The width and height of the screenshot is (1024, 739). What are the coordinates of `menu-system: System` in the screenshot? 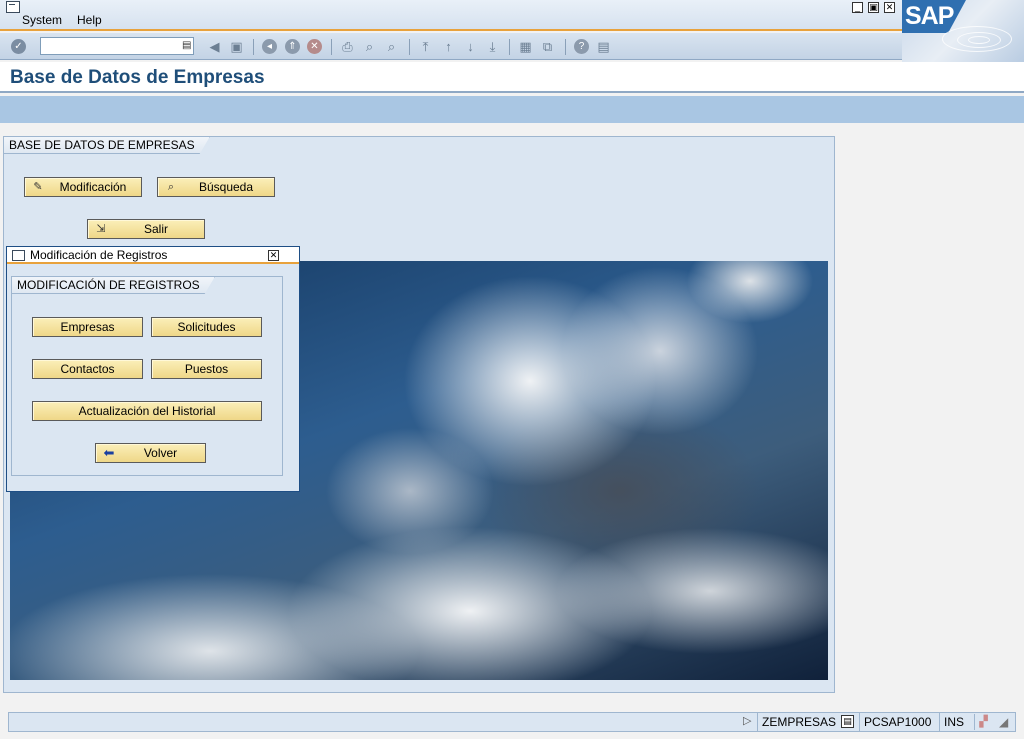 It's located at (42, 20).